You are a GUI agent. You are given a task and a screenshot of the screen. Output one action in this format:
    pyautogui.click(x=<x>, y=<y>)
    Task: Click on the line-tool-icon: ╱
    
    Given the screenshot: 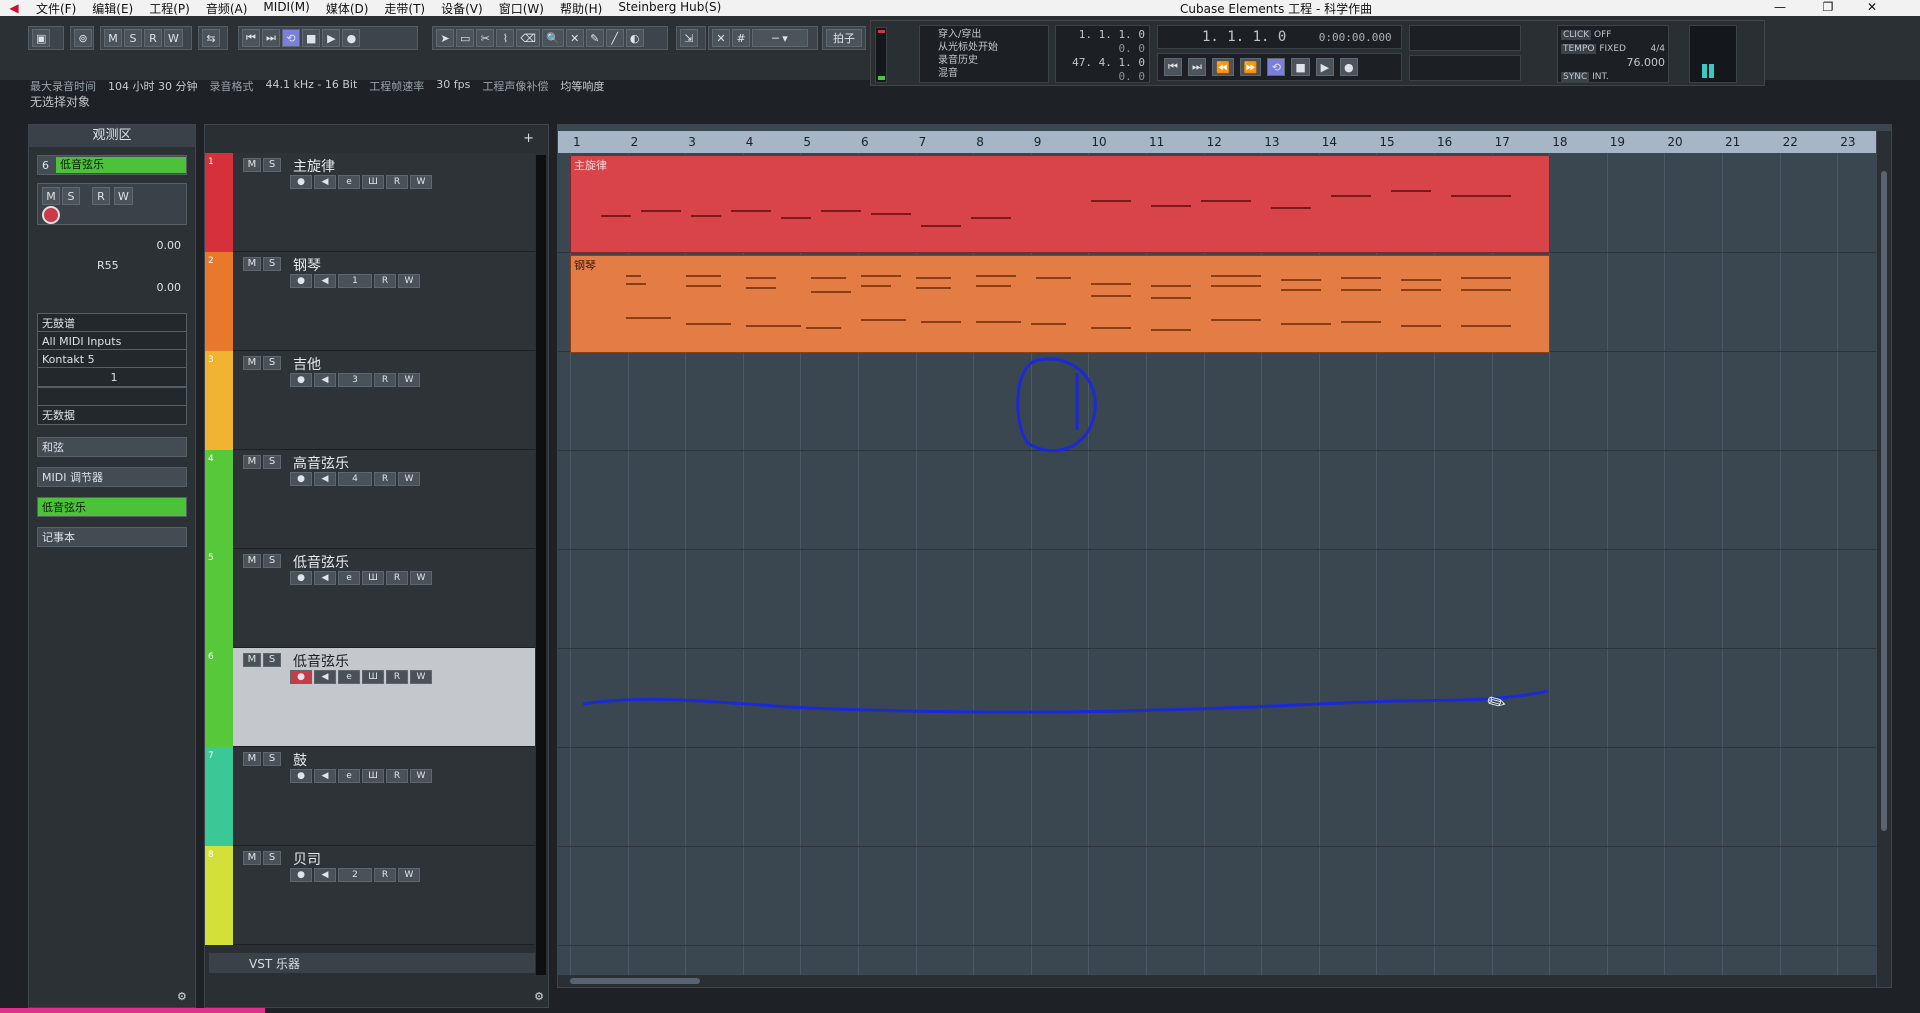 What is the action you would take?
    pyautogui.click(x=614, y=38)
    